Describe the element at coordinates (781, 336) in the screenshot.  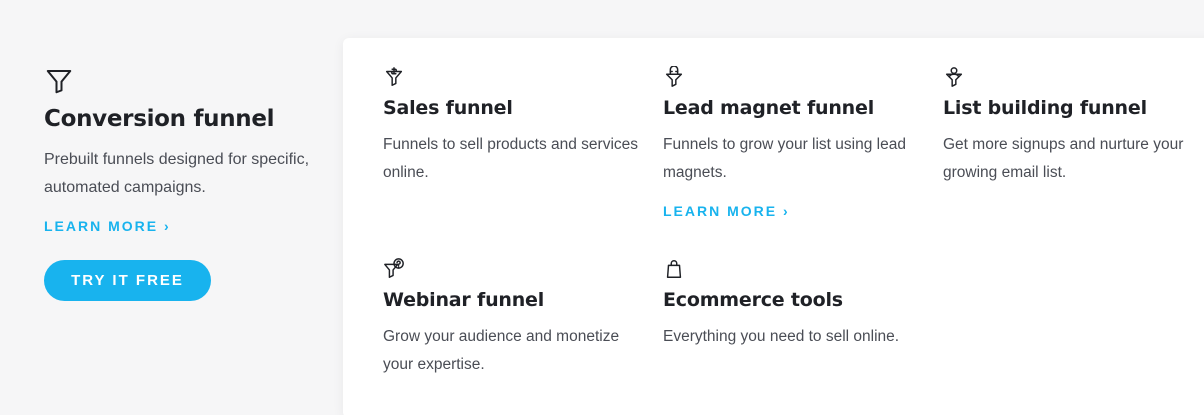
I see `ecommerce-tools-description: Everything you need to sell online.` at that location.